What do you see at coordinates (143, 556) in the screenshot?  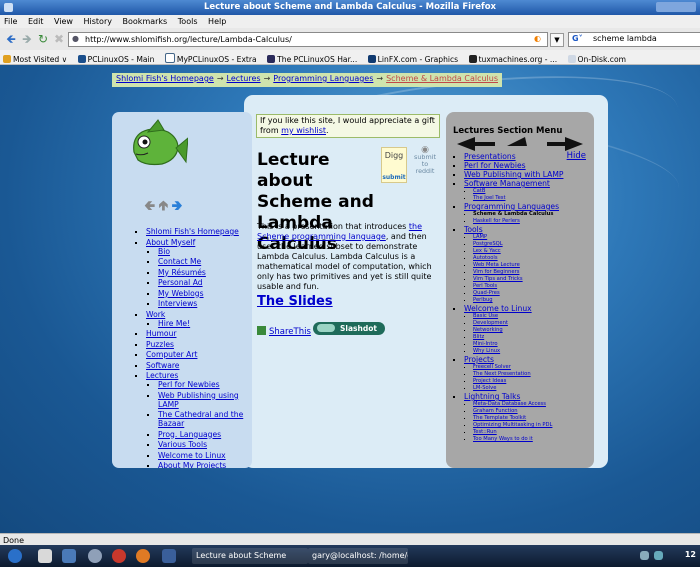 I see `firefox-icon` at bounding box center [143, 556].